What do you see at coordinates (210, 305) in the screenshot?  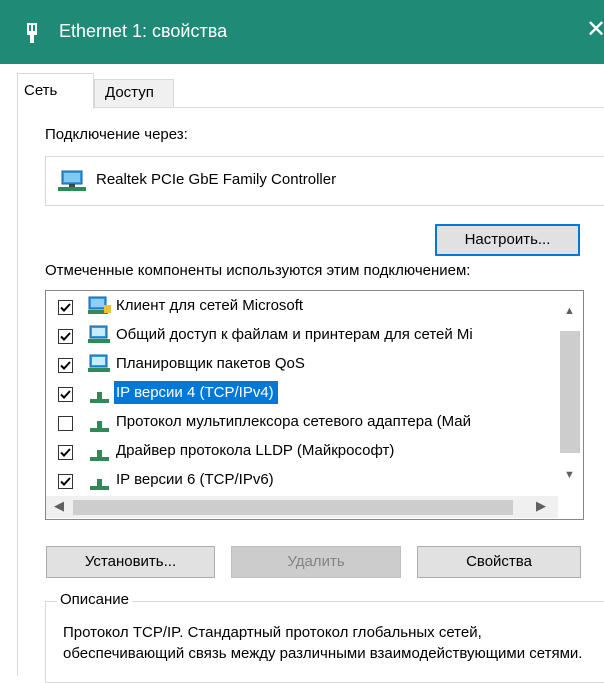 I see `list-item-label: Клиент для сетей Microsoft` at bounding box center [210, 305].